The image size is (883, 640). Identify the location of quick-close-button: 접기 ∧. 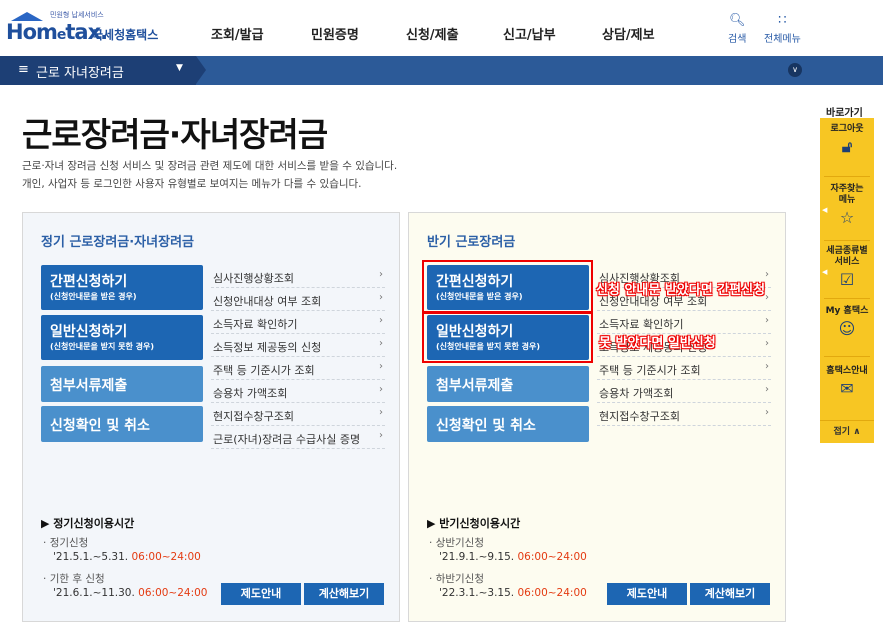
(847, 431).